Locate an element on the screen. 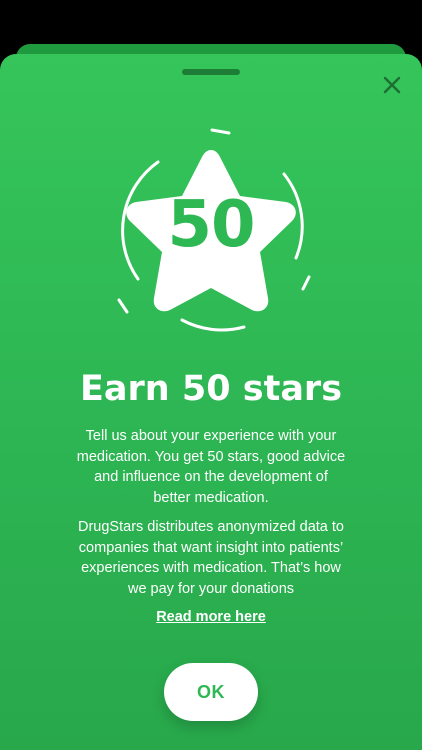 Image resolution: width=422 pixels, height=750 pixels. read-more-link: Read more here is located at coordinates (211, 617).